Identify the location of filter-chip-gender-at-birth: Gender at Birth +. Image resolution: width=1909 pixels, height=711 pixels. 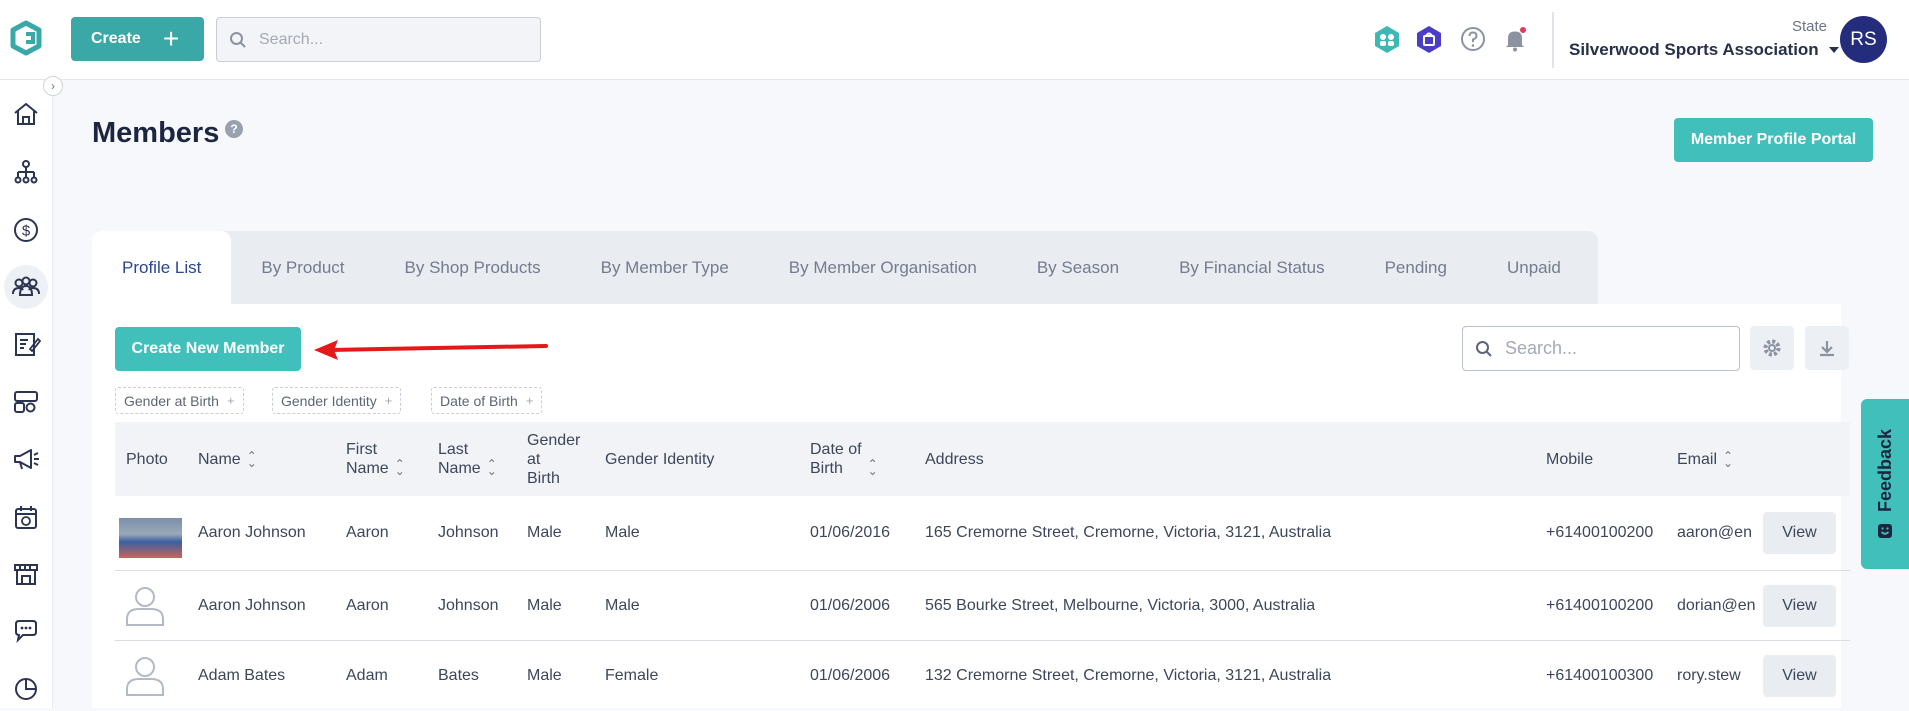
(179, 400).